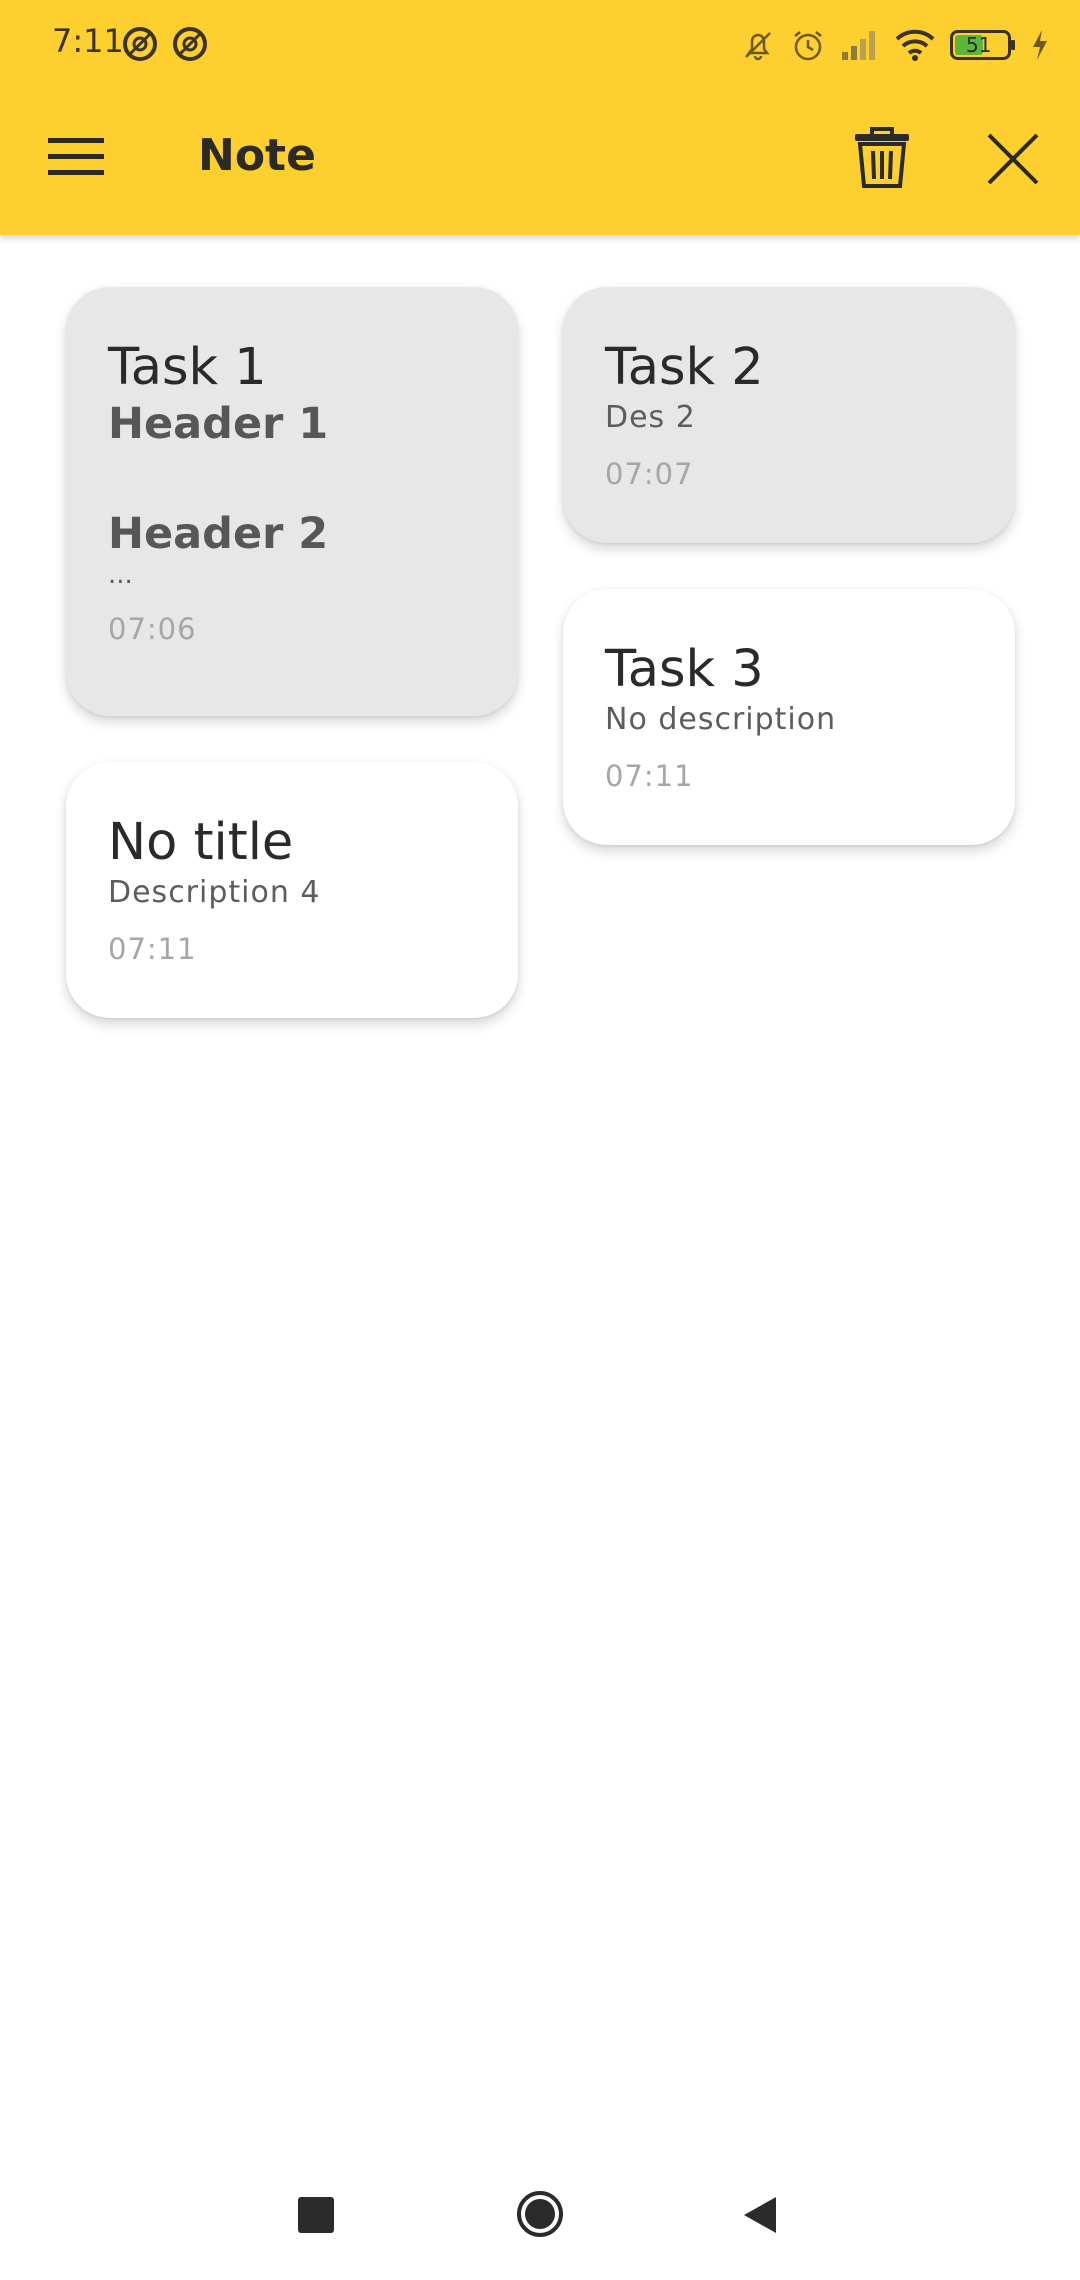  I want to click on status-time: 7:11, so click(88, 41).